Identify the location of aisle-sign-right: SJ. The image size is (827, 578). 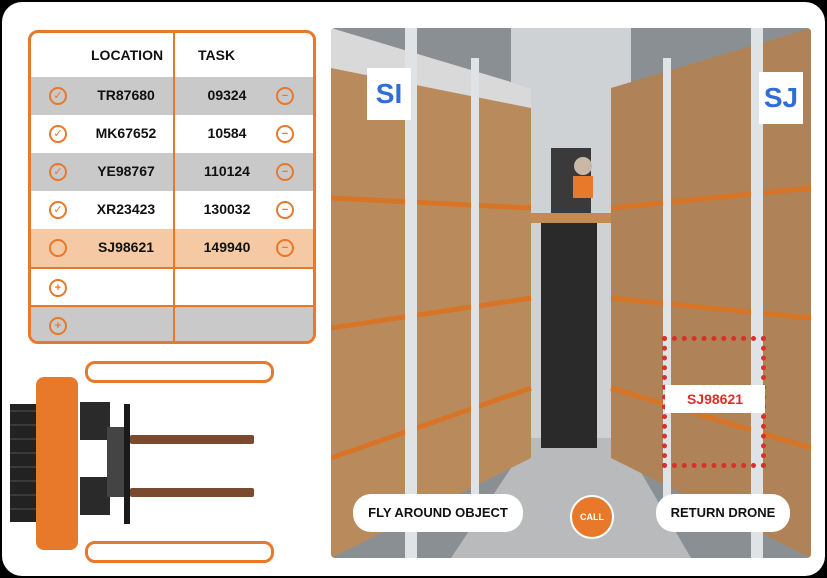
(781, 98).